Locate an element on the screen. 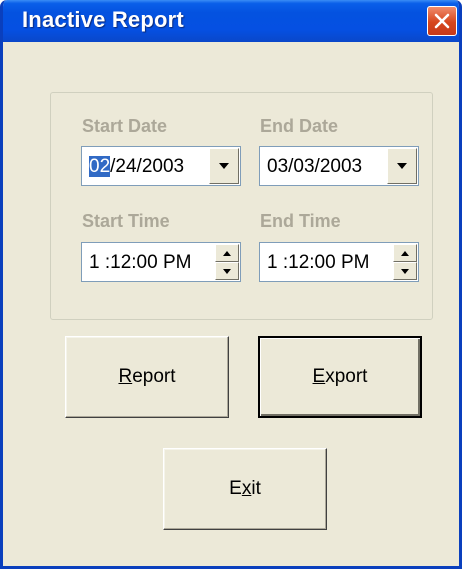 Image resolution: width=462 pixels, height=569 pixels. export-button: Export is located at coordinates (340, 377).